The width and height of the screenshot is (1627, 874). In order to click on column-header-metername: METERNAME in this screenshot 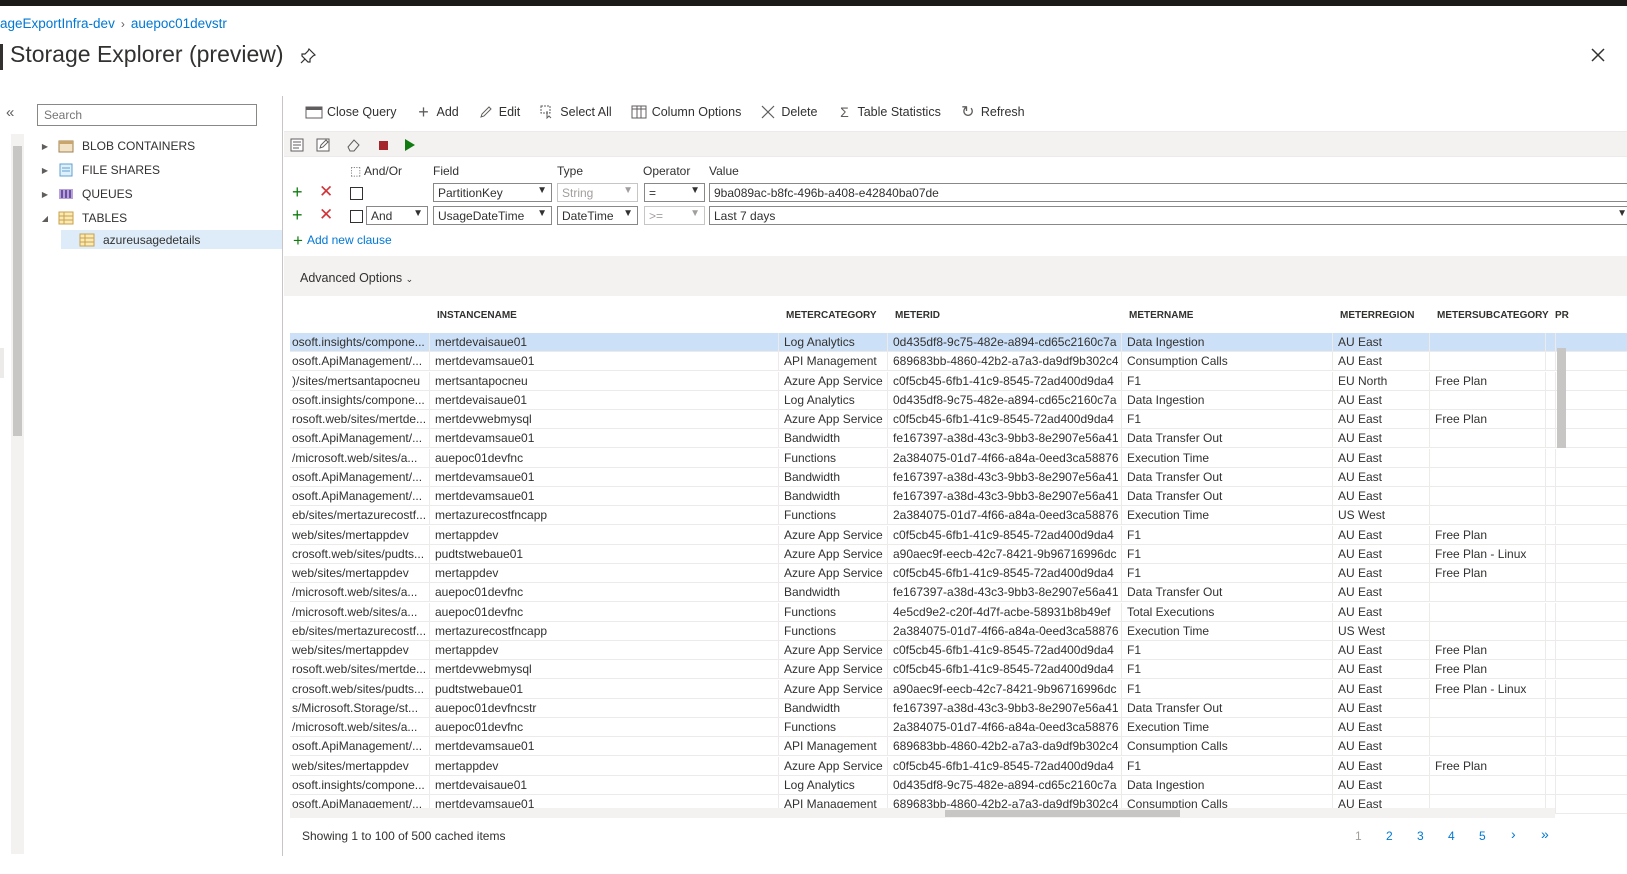, I will do `click(1161, 315)`.